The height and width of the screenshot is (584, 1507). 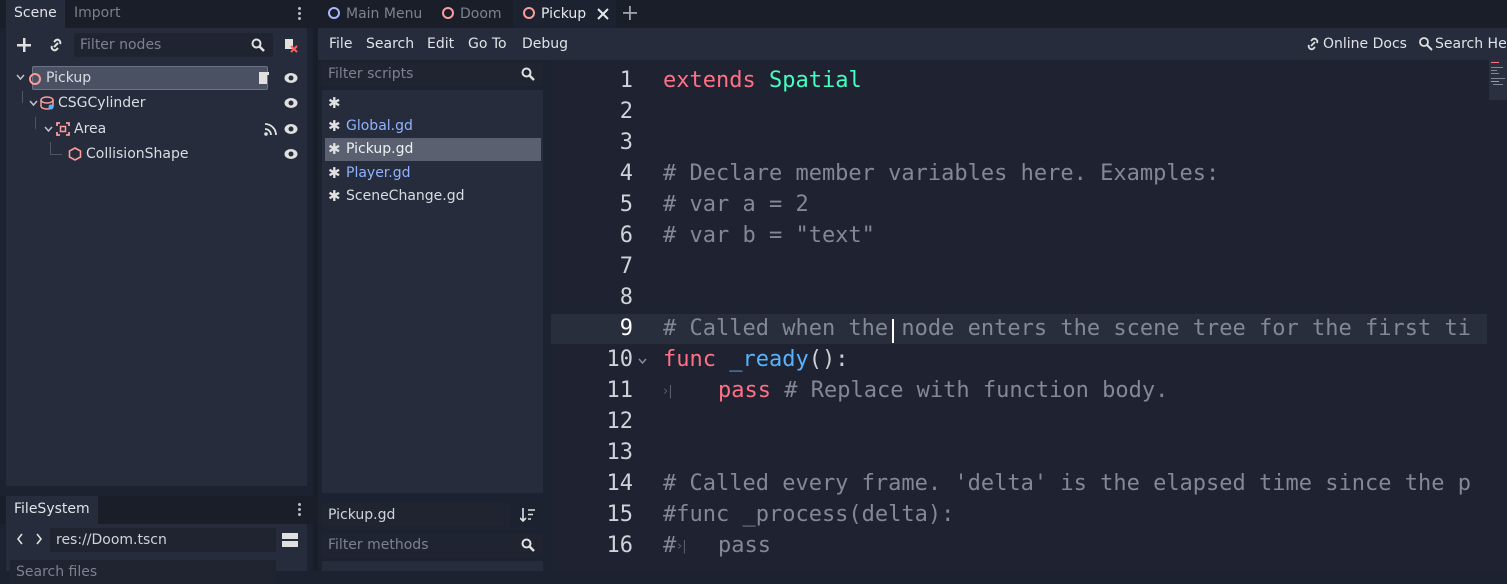 What do you see at coordinates (736, 204) in the screenshot?
I see `code-line-5: # var a = 2` at bounding box center [736, 204].